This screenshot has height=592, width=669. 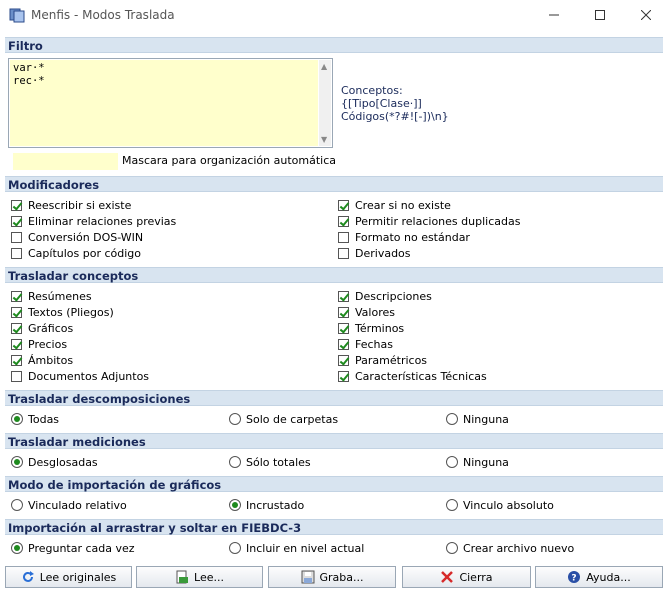 What do you see at coordinates (519, 548) in the screenshot?
I see `arrastrar-option-label: Crear archivo nuevo` at bounding box center [519, 548].